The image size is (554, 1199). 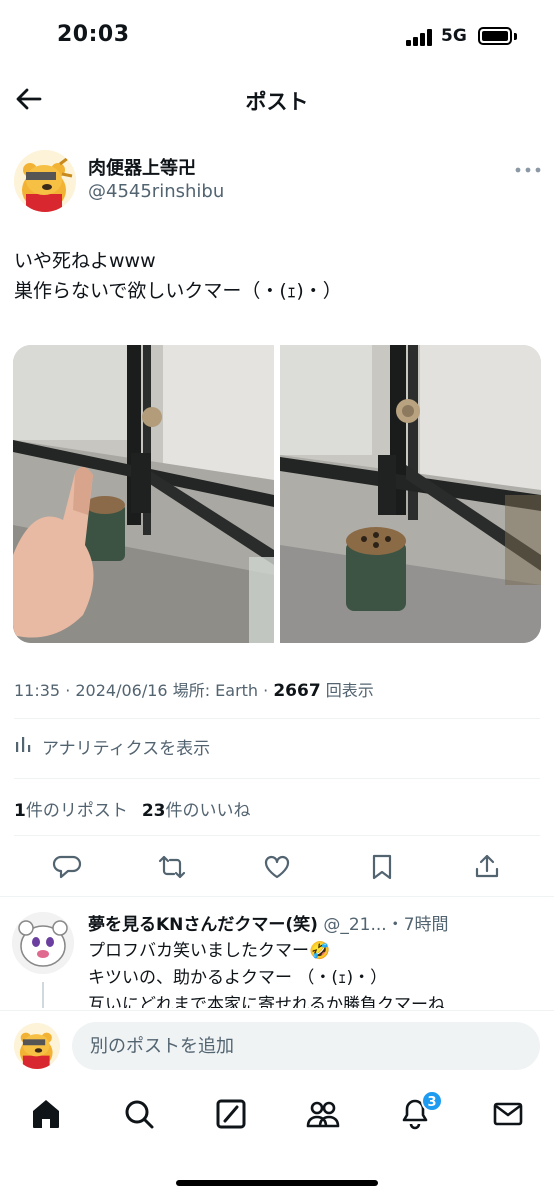 What do you see at coordinates (487, 867) in the screenshot?
I see `share-icon` at bounding box center [487, 867].